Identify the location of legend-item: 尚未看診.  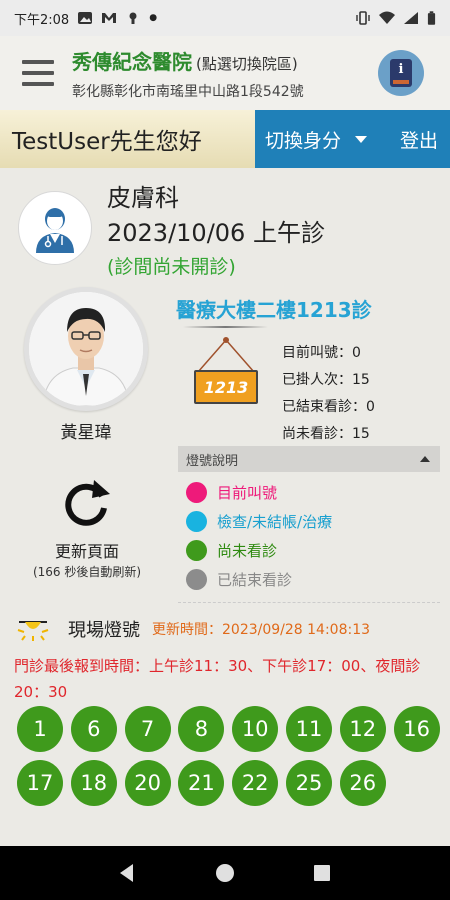
(313, 550).